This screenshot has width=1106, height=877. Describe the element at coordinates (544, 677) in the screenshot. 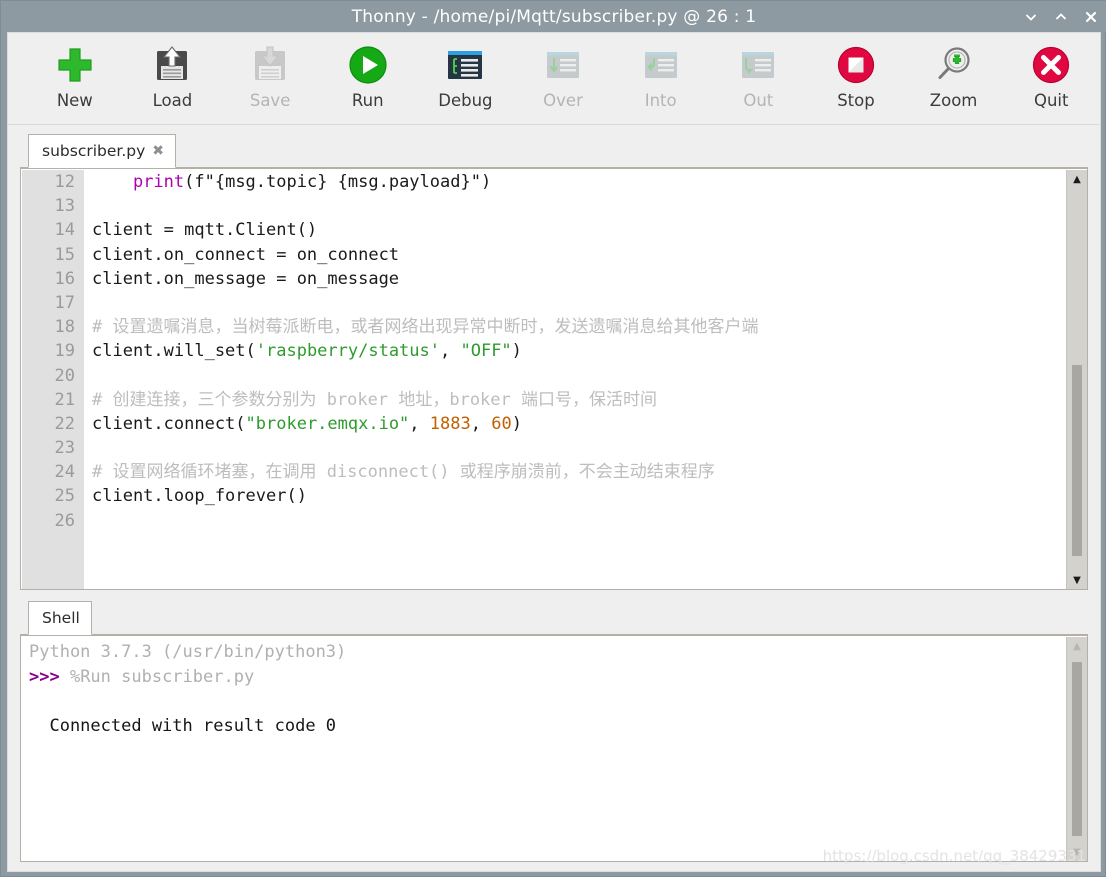

I see `shell-line: >>> %Run subscriber.py` at that location.